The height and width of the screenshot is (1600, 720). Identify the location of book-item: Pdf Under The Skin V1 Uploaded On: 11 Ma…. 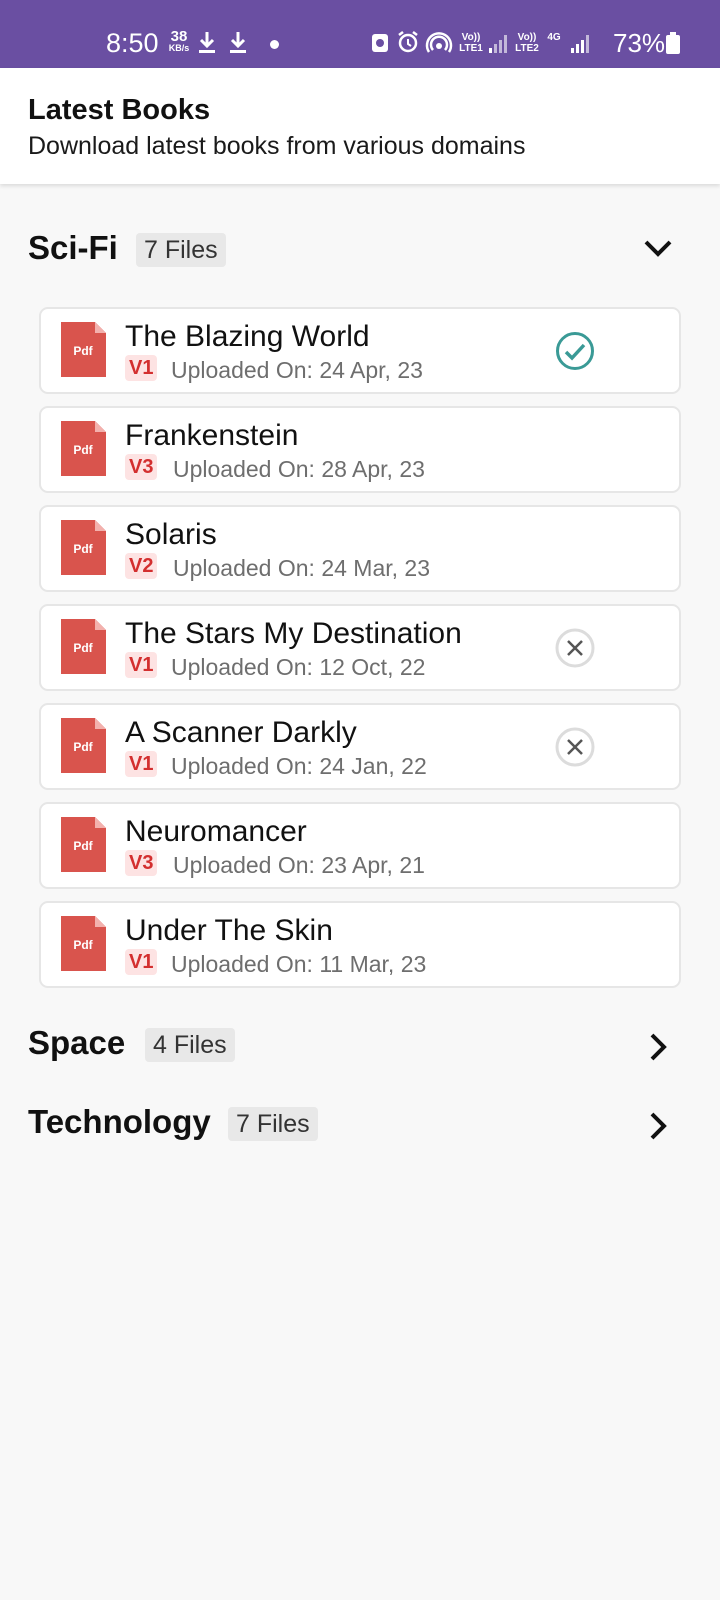
(360, 944).